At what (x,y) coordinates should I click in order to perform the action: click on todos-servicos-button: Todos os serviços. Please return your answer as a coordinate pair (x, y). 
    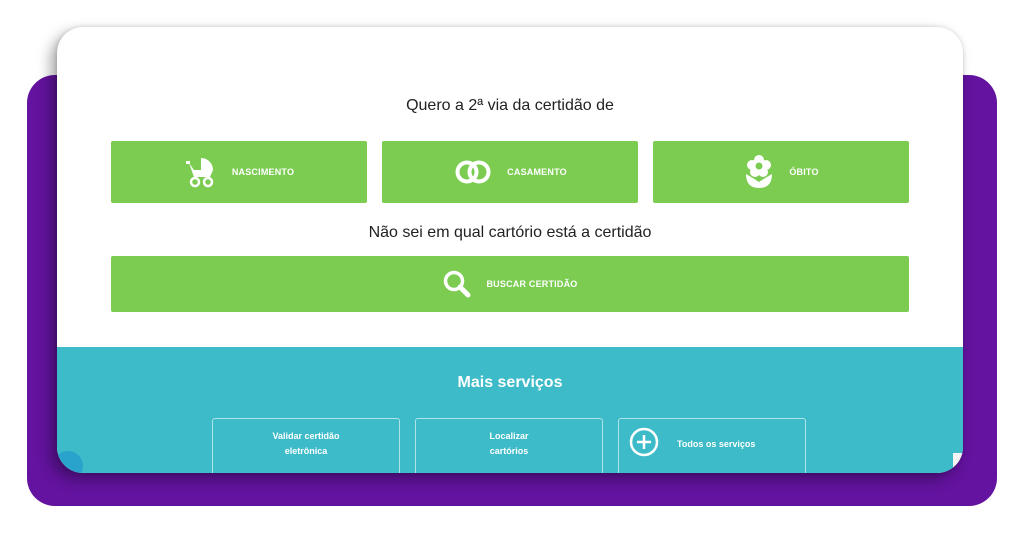
    Looking at the image, I should click on (712, 445).